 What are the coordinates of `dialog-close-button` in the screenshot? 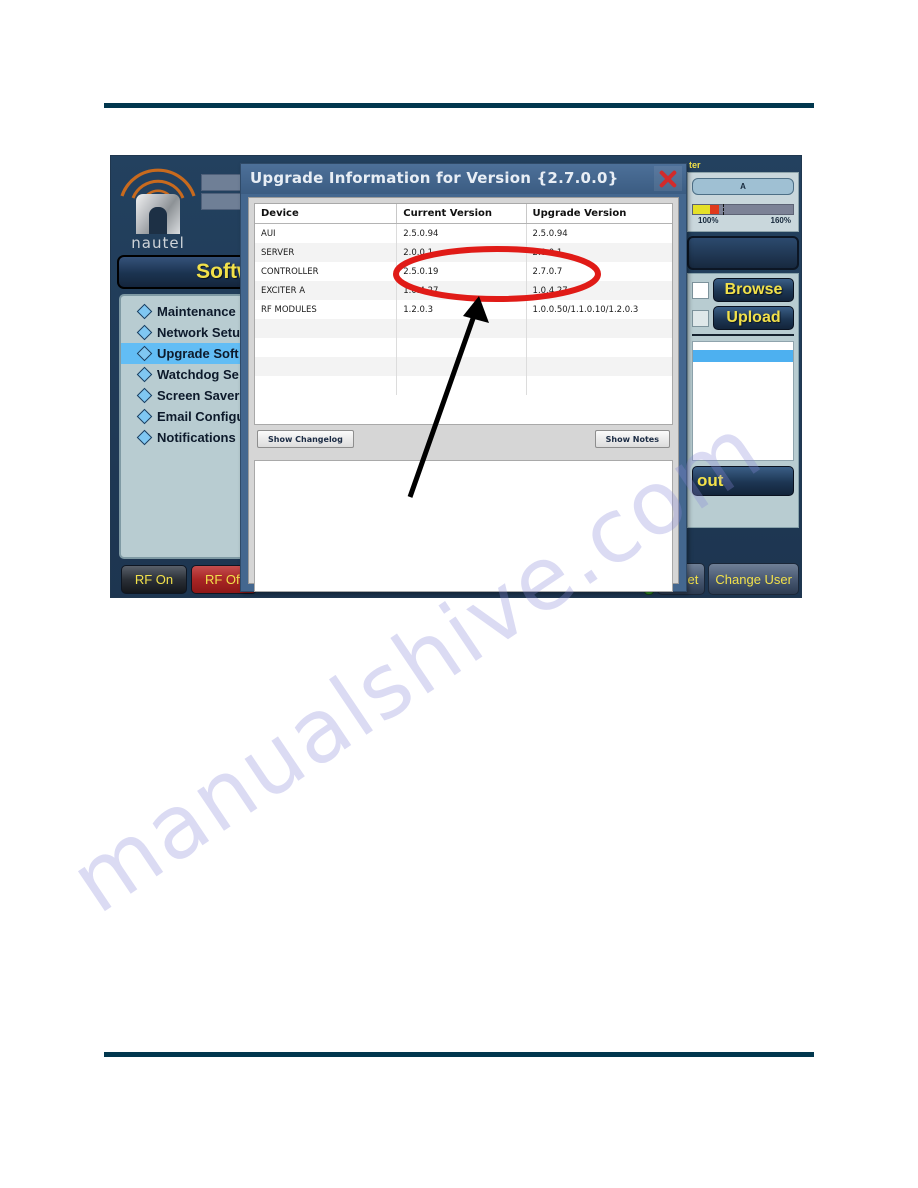 It's located at (668, 178).